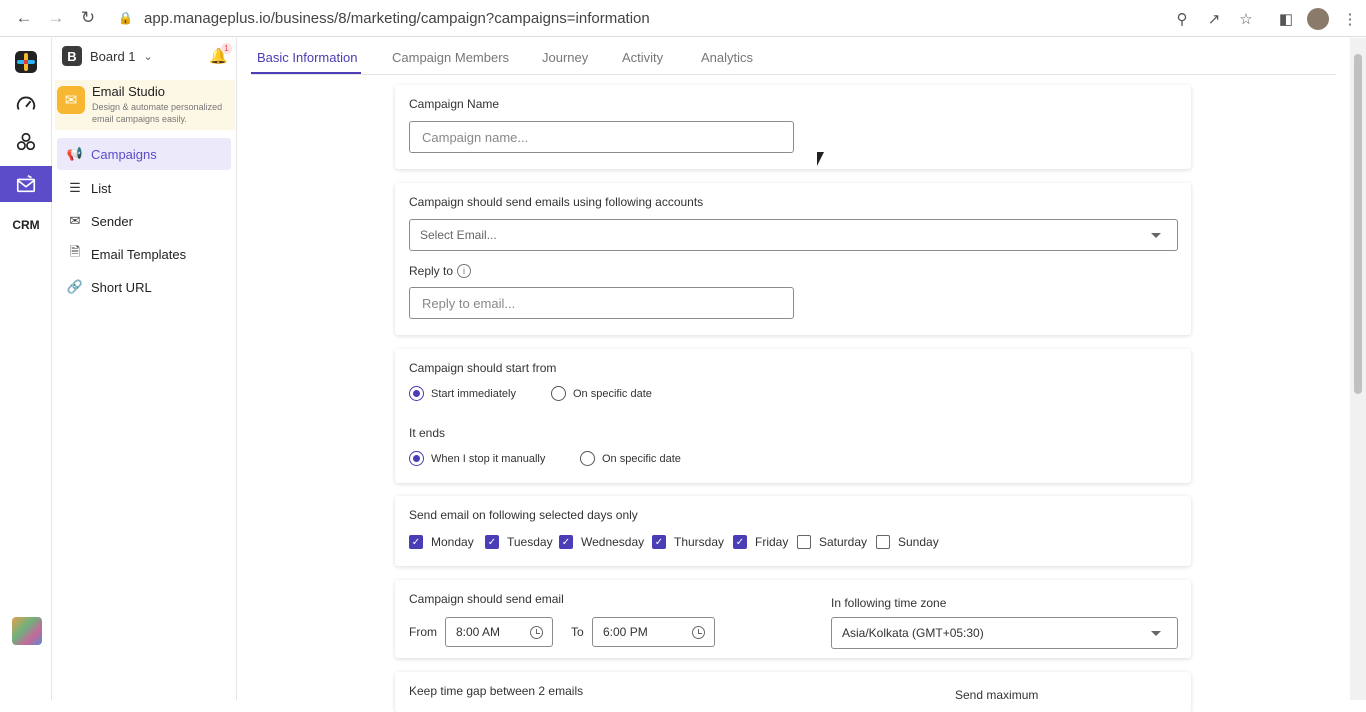  Describe the element at coordinates (139, 119) in the screenshot. I see `studio-desc-2: email campaigns easily.` at that location.